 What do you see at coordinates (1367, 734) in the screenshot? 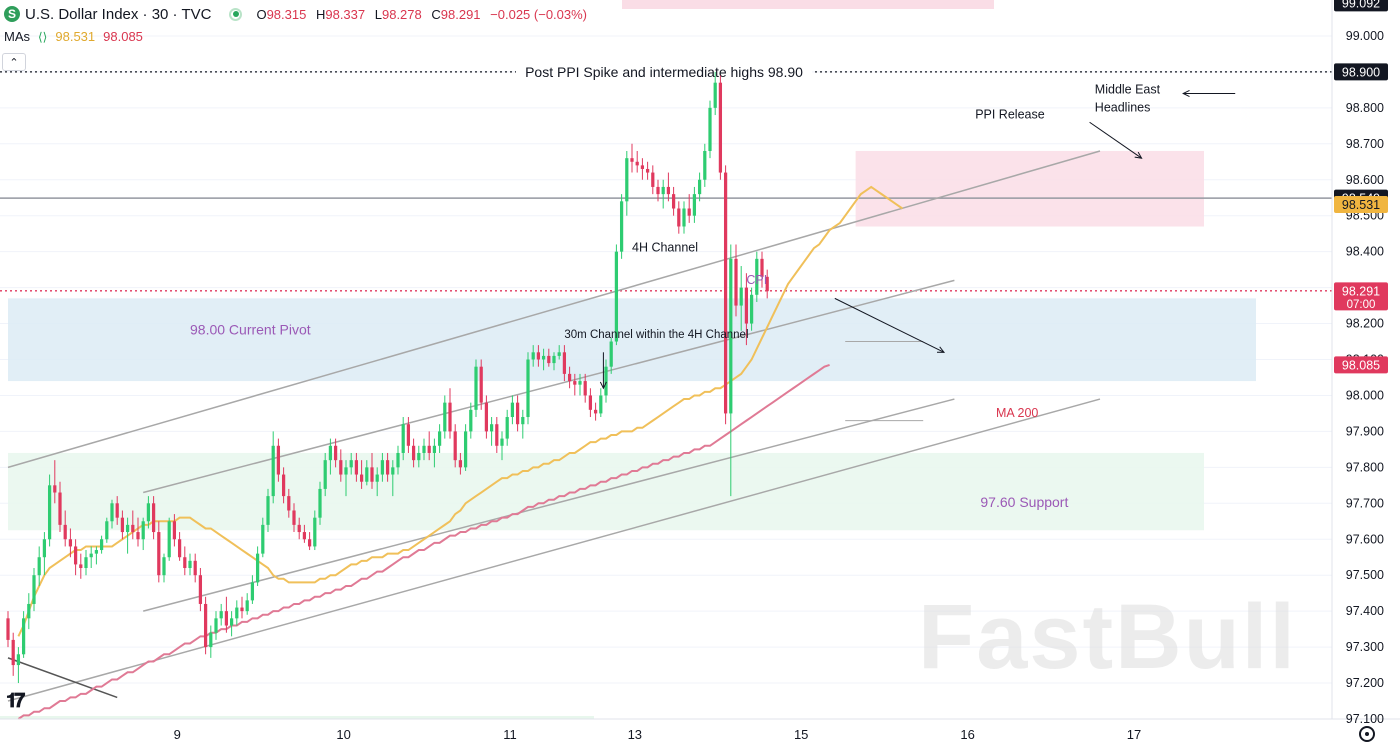
I see `settings-icon` at bounding box center [1367, 734].